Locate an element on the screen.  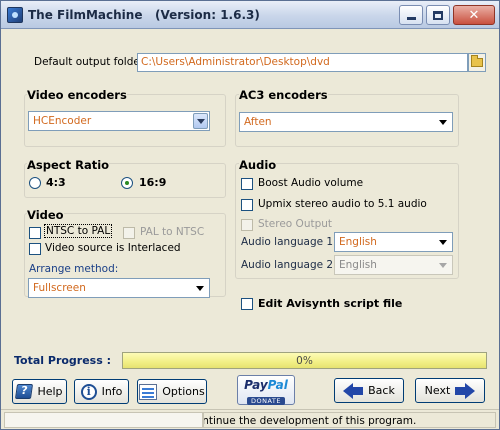
aspect-4-3-label: 4:3 is located at coordinates (56, 182).